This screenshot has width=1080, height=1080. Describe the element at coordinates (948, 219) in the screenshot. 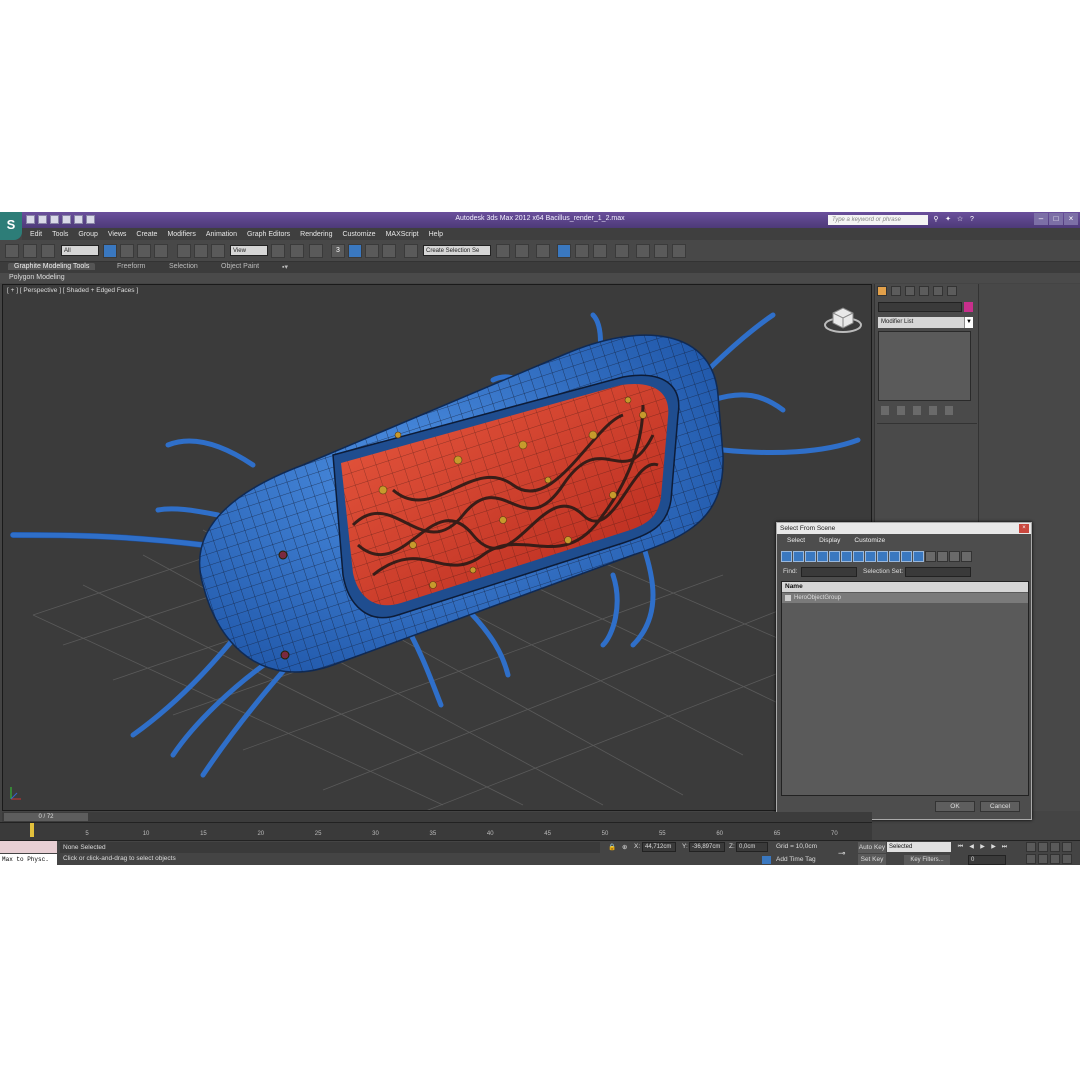

I see `subscription-icon: ✦` at that location.